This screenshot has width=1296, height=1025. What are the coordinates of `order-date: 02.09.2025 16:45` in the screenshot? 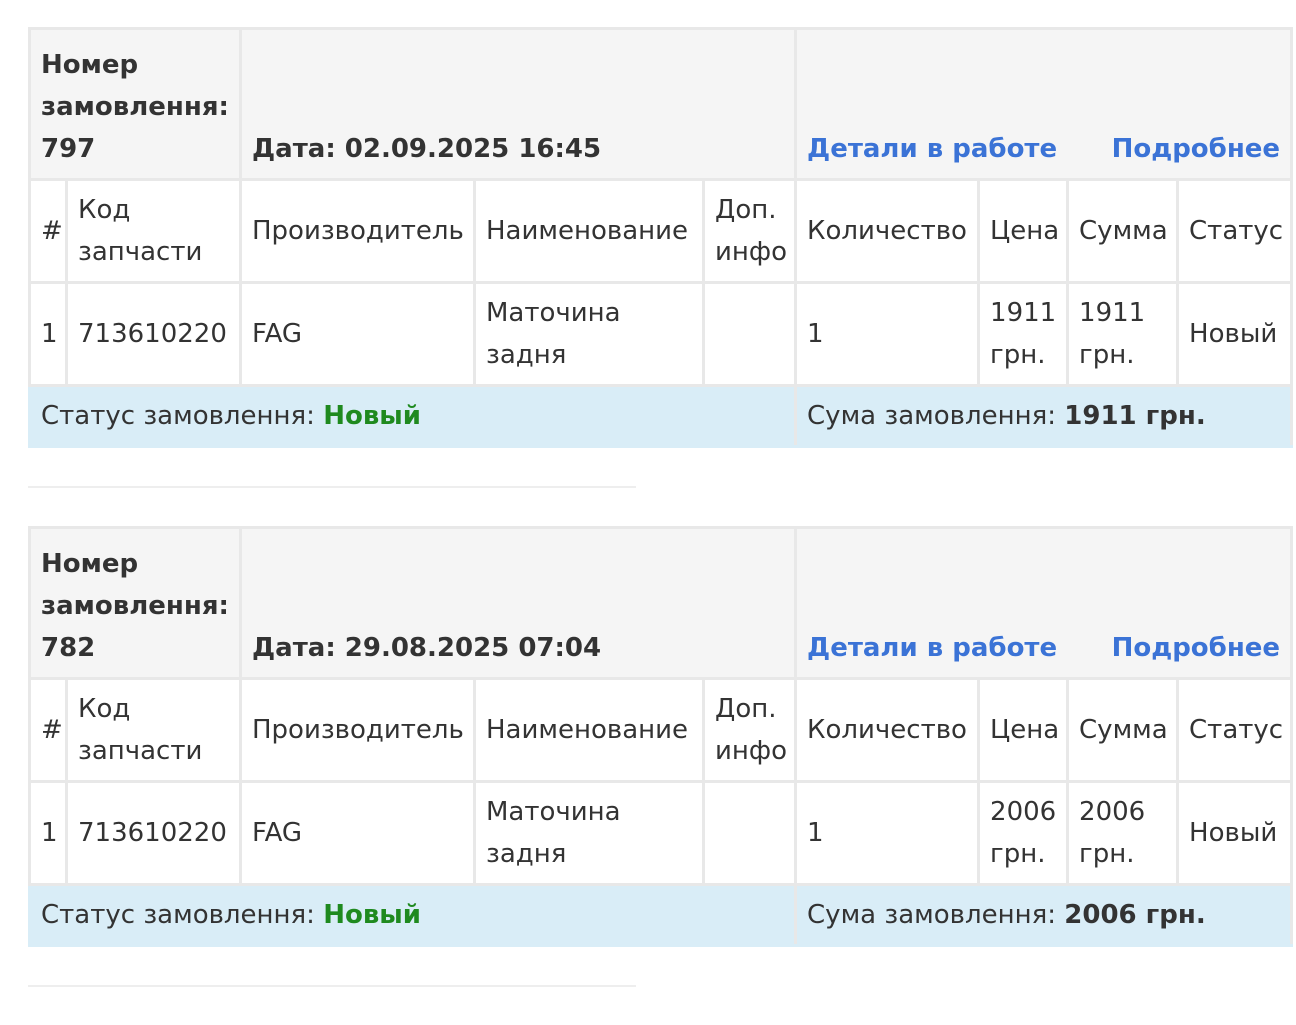 It's located at (473, 149).